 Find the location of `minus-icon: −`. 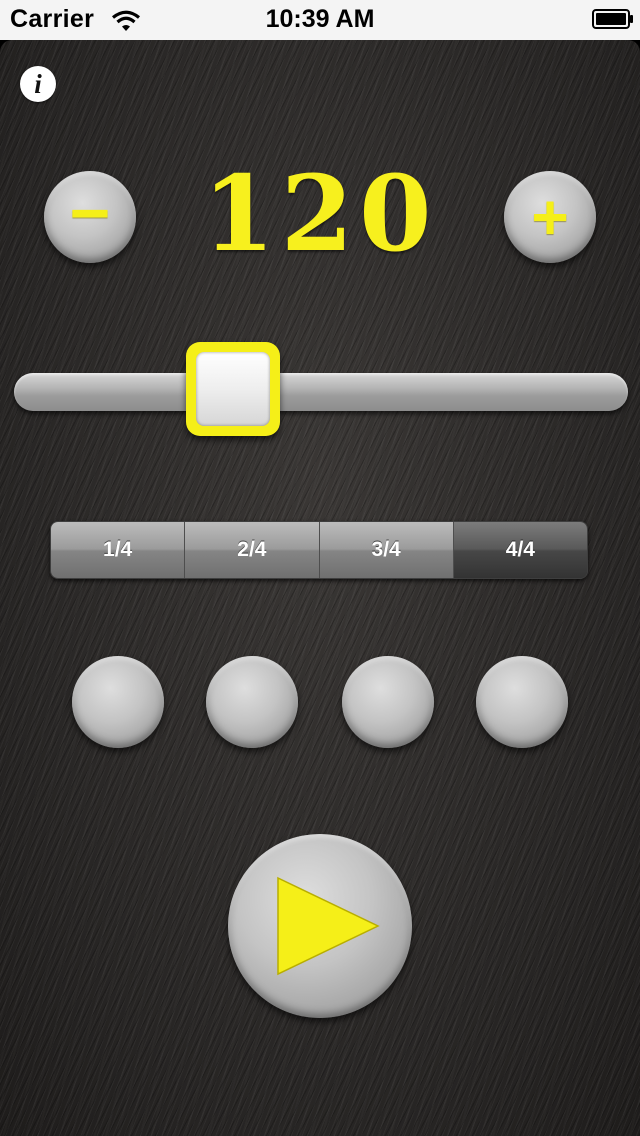

minus-icon: − is located at coordinates (90, 213).